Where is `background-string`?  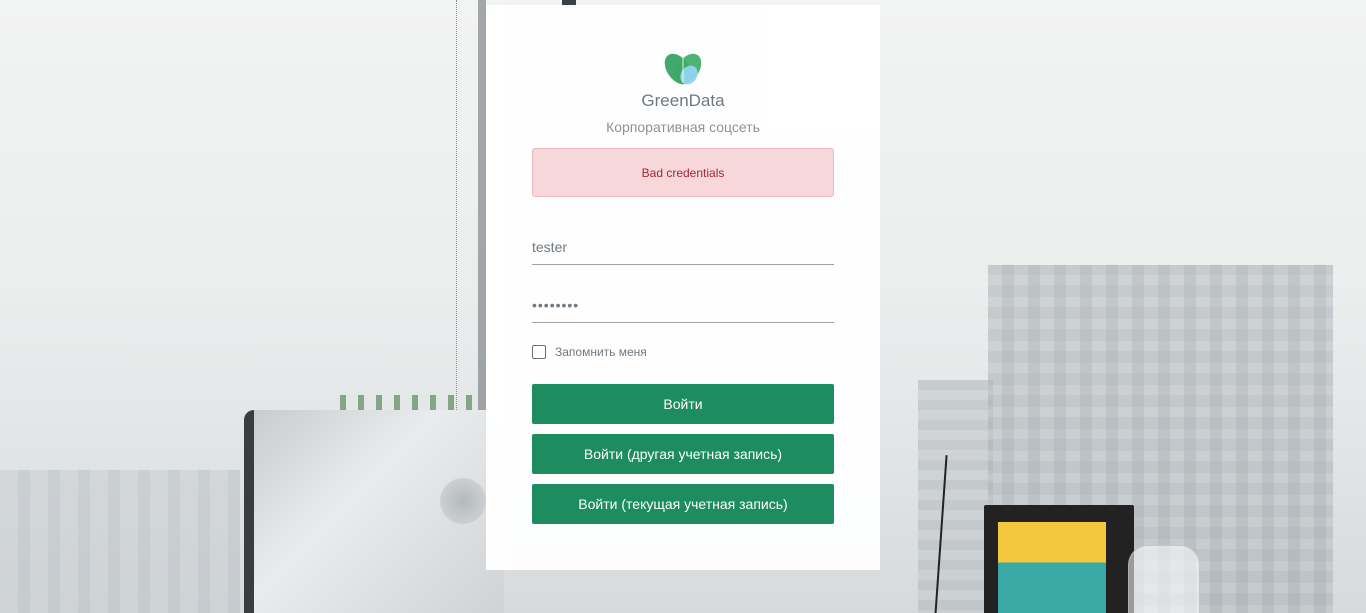 background-string is located at coordinates (457, 205).